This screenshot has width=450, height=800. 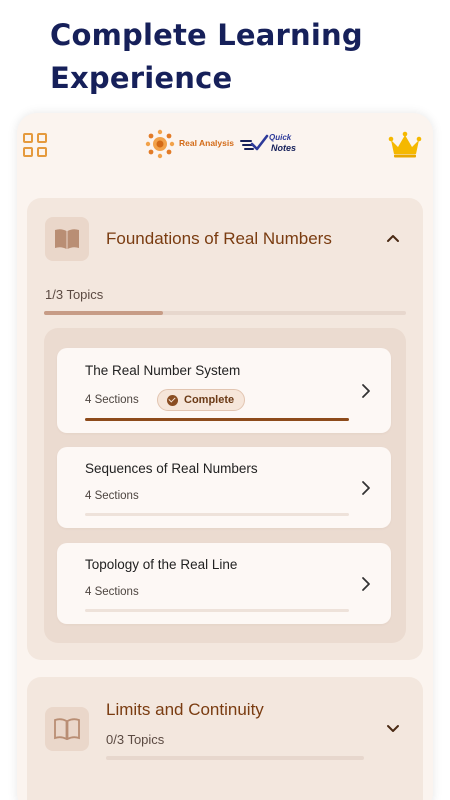 What do you see at coordinates (104, 313) in the screenshot?
I see `module-progress-fill` at bounding box center [104, 313].